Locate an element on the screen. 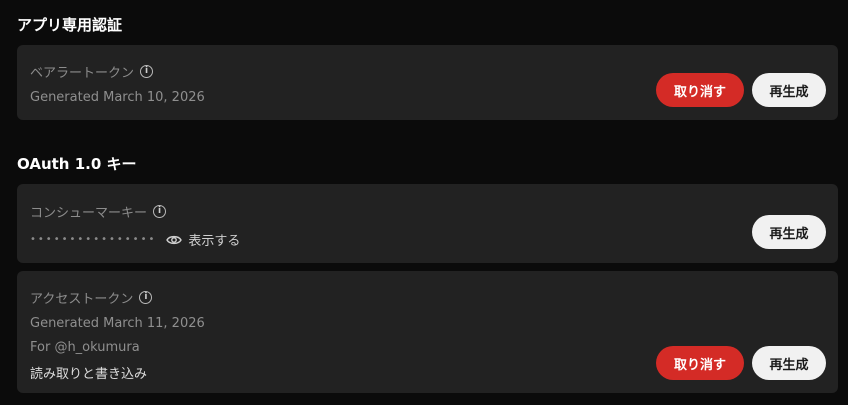 This screenshot has width=848, height=405. bearer-generated-date: Generated March 10, 2026 is located at coordinates (117, 97).